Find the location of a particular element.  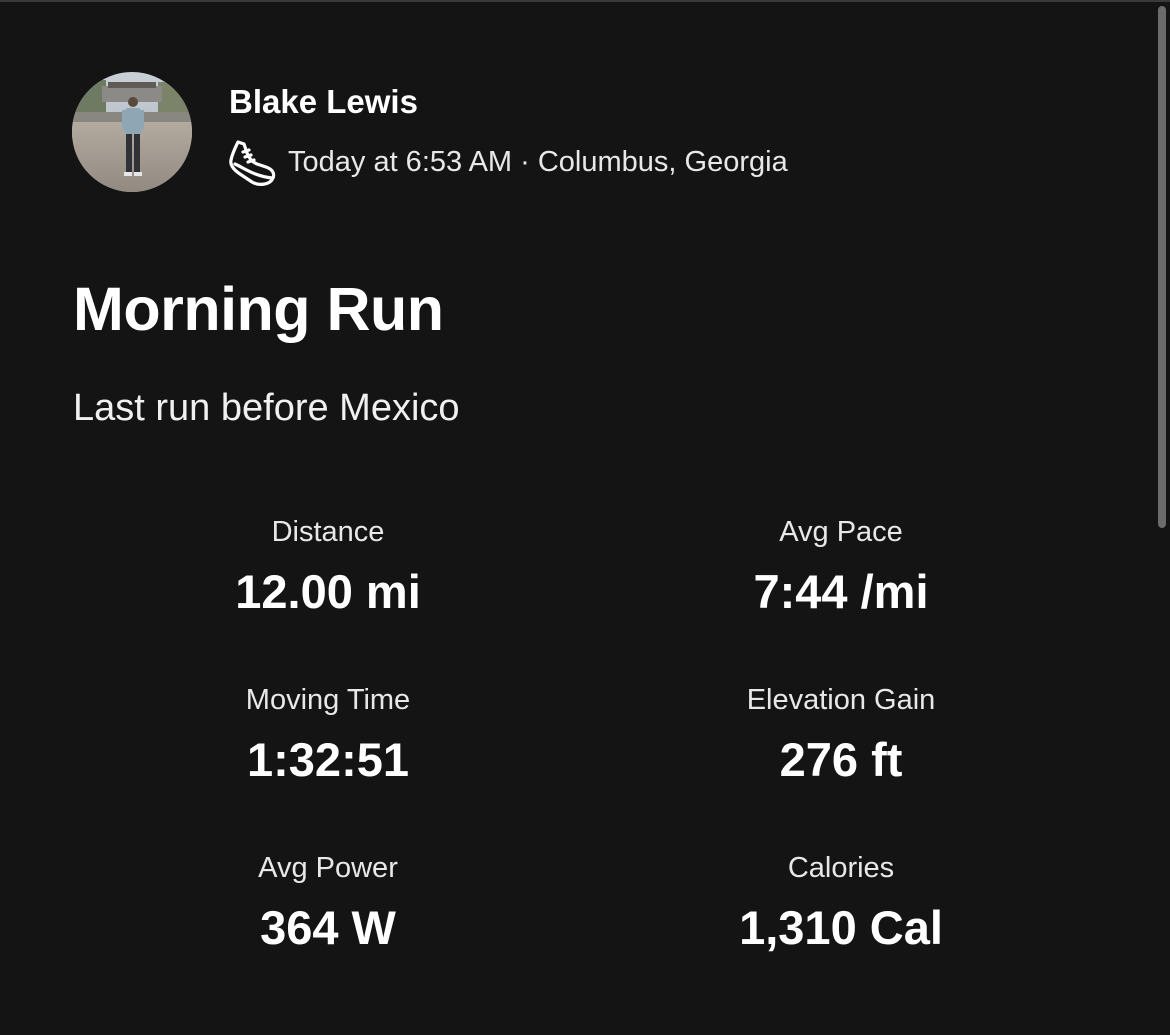

athlete-name: Blake Lewis is located at coordinates (323, 102).